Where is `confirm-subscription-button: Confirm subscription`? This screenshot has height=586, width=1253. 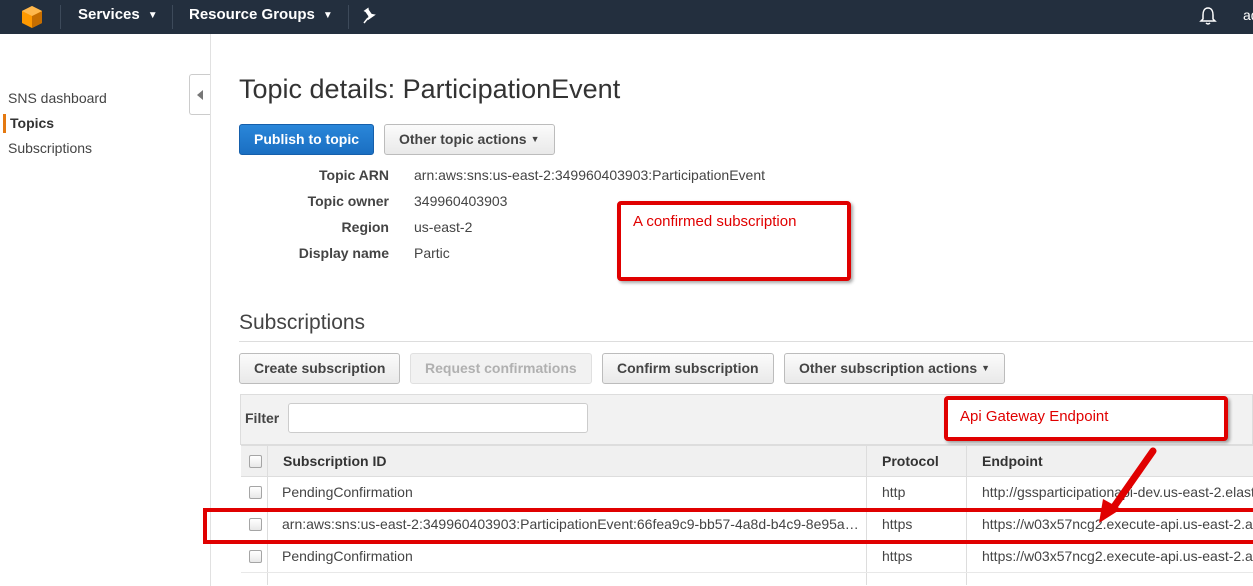
confirm-subscription-button: Confirm subscription is located at coordinates (688, 368).